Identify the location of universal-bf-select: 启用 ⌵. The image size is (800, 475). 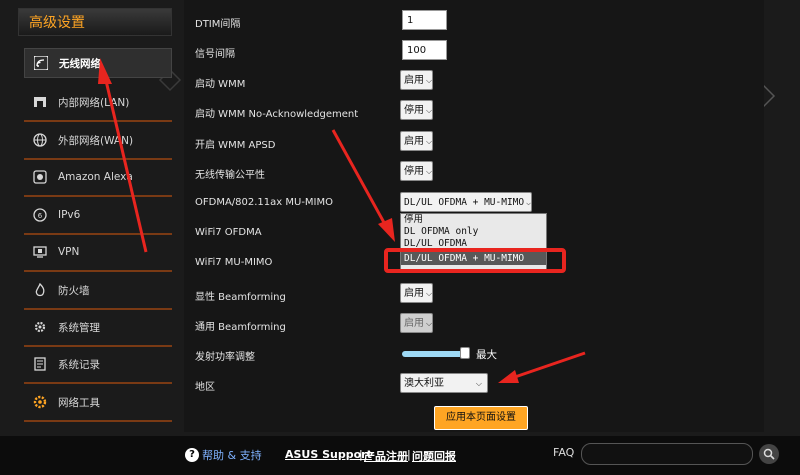
(417, 323).